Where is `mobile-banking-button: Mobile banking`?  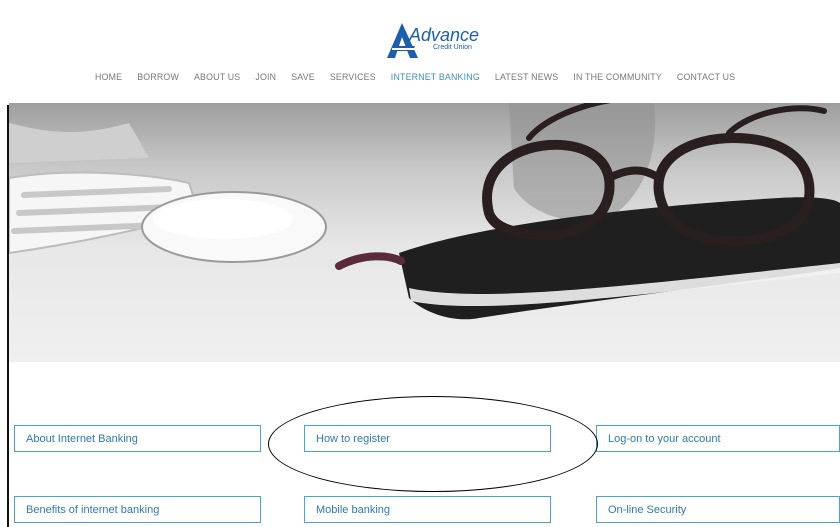 mobile-banking-button: Mobile banking is located at coordinates (427, 509).